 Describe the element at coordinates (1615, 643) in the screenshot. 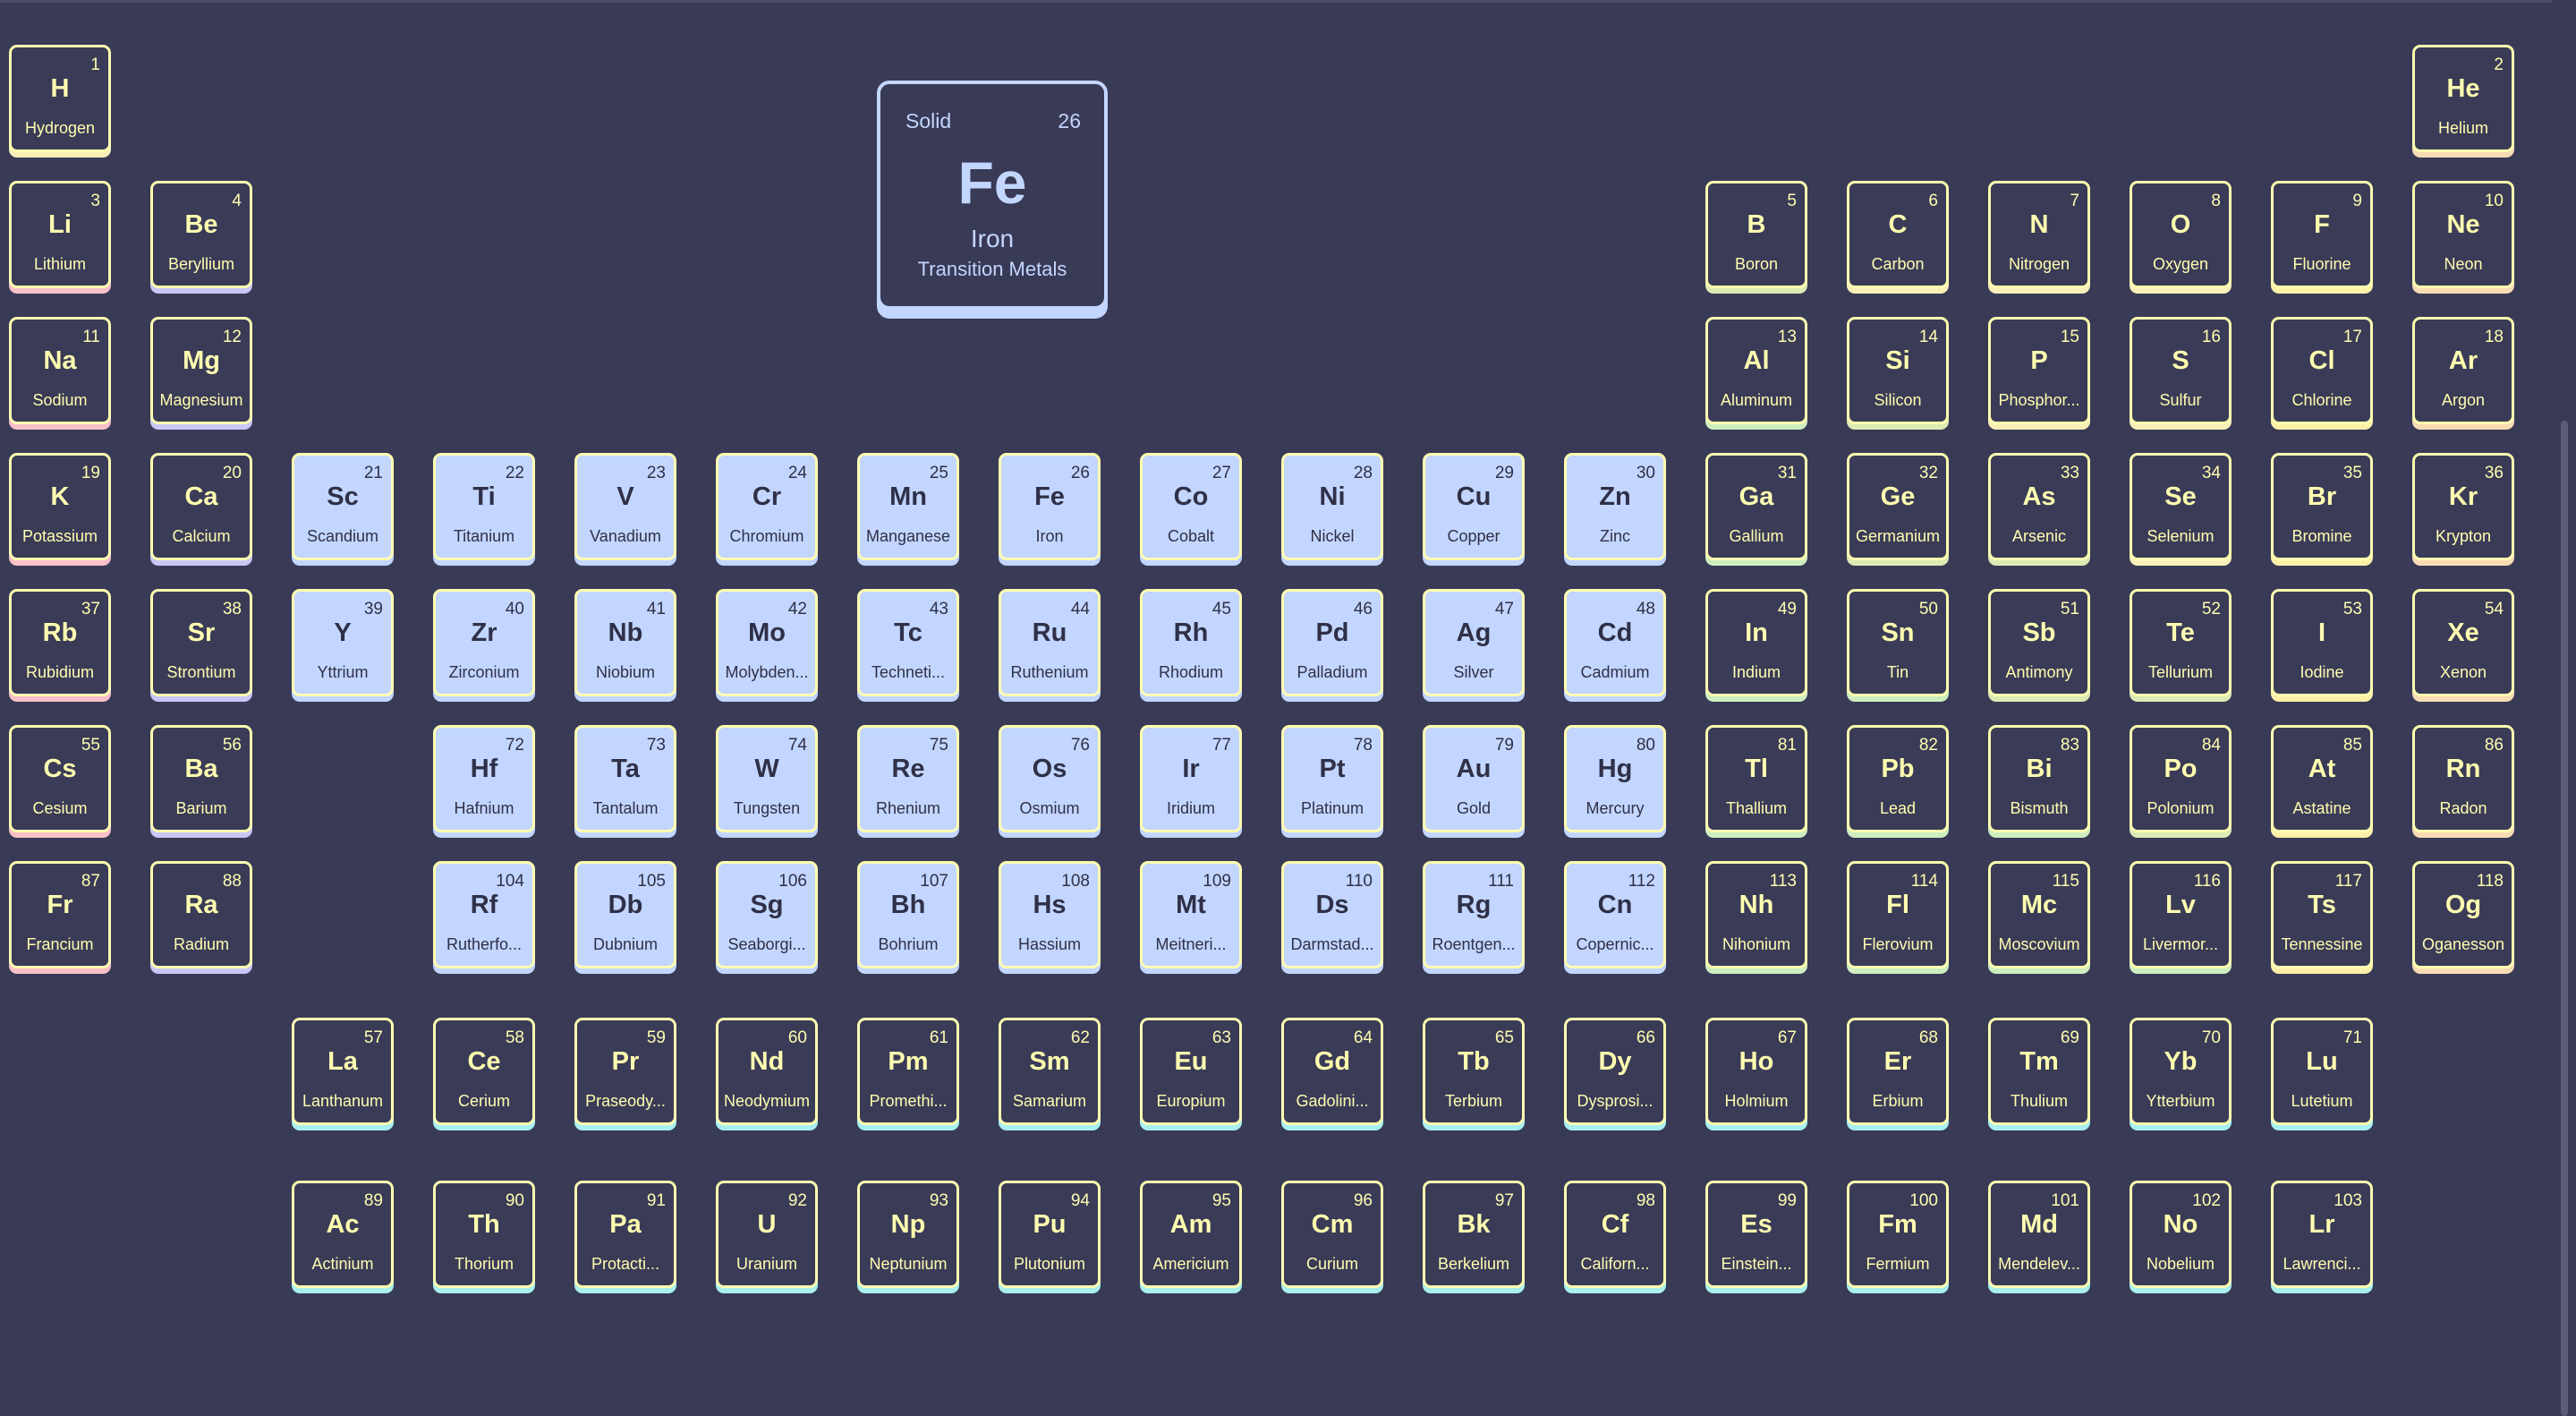

I see `element-tile-cadmium: 48 Cd Cadmium` at that location.